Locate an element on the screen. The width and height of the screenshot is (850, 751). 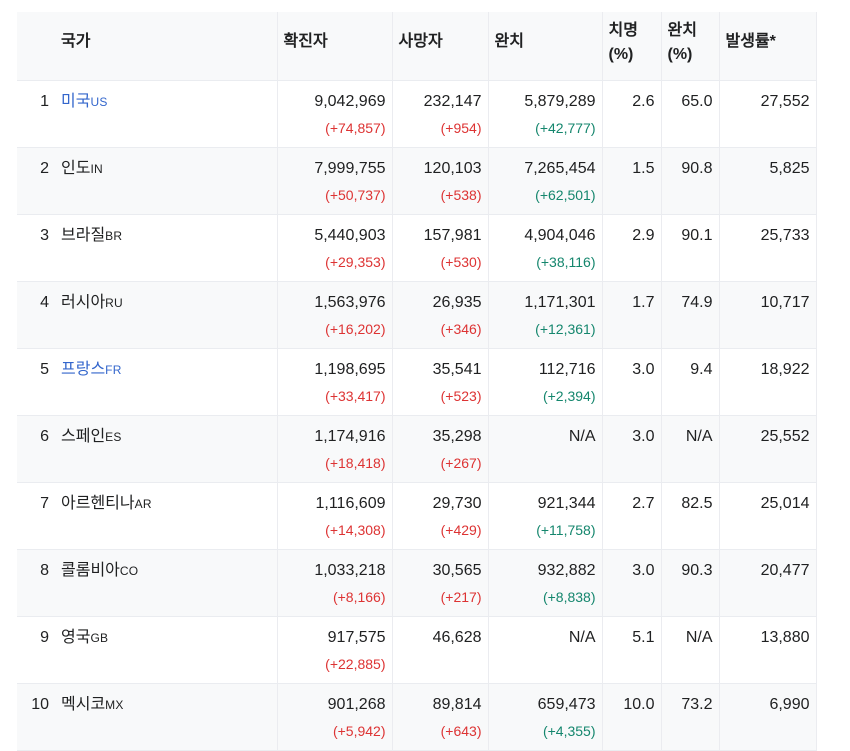
deaths-value: 46,628 is located at coordinates (457, 637).